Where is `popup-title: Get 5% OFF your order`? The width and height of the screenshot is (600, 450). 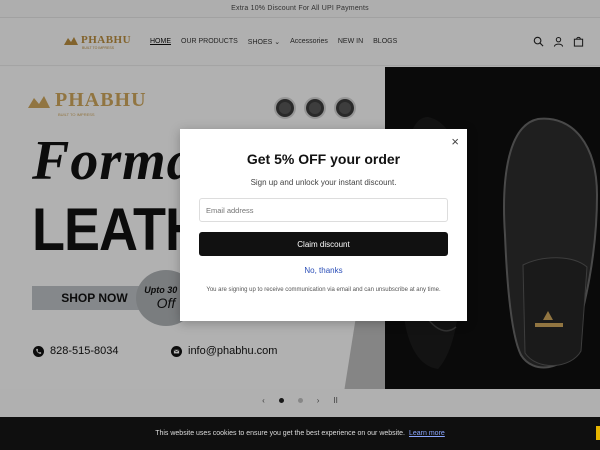
popup-title: Get 5% OFF your order is located at coordinates (323, 159).